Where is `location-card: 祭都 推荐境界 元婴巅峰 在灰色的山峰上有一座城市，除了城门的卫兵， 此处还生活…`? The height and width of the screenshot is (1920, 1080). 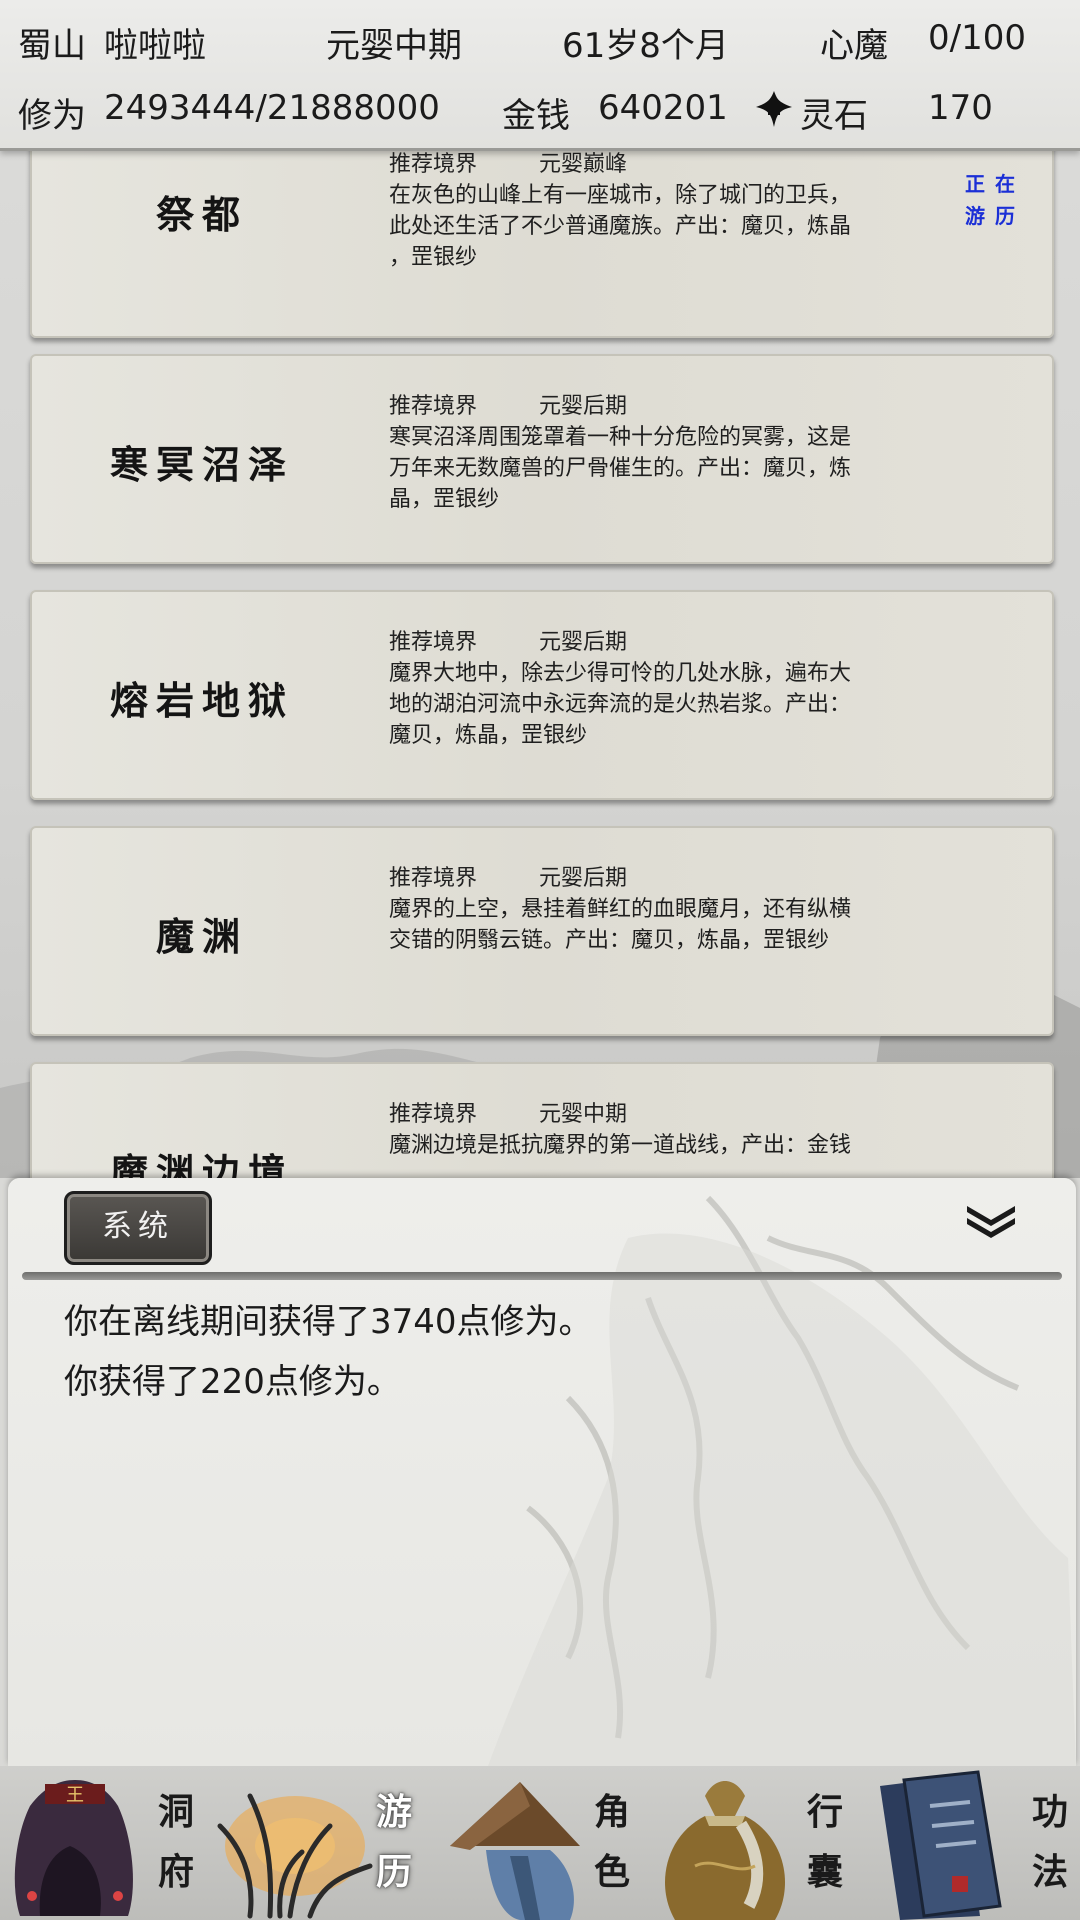
location-card: 祭都 推荐境界 元婴巅峰 在灰色的山峰上有一座城市，除了城门的卫兵， 此处还生活… is located at coordinates (542, 243).